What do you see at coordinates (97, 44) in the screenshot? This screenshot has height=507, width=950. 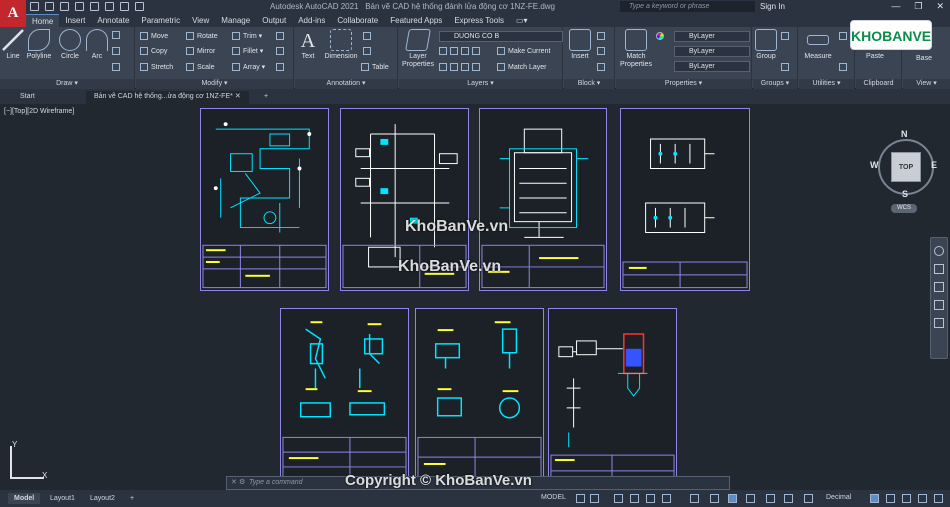 I see `arc-button: Arc` at bounding box center [97, 44].